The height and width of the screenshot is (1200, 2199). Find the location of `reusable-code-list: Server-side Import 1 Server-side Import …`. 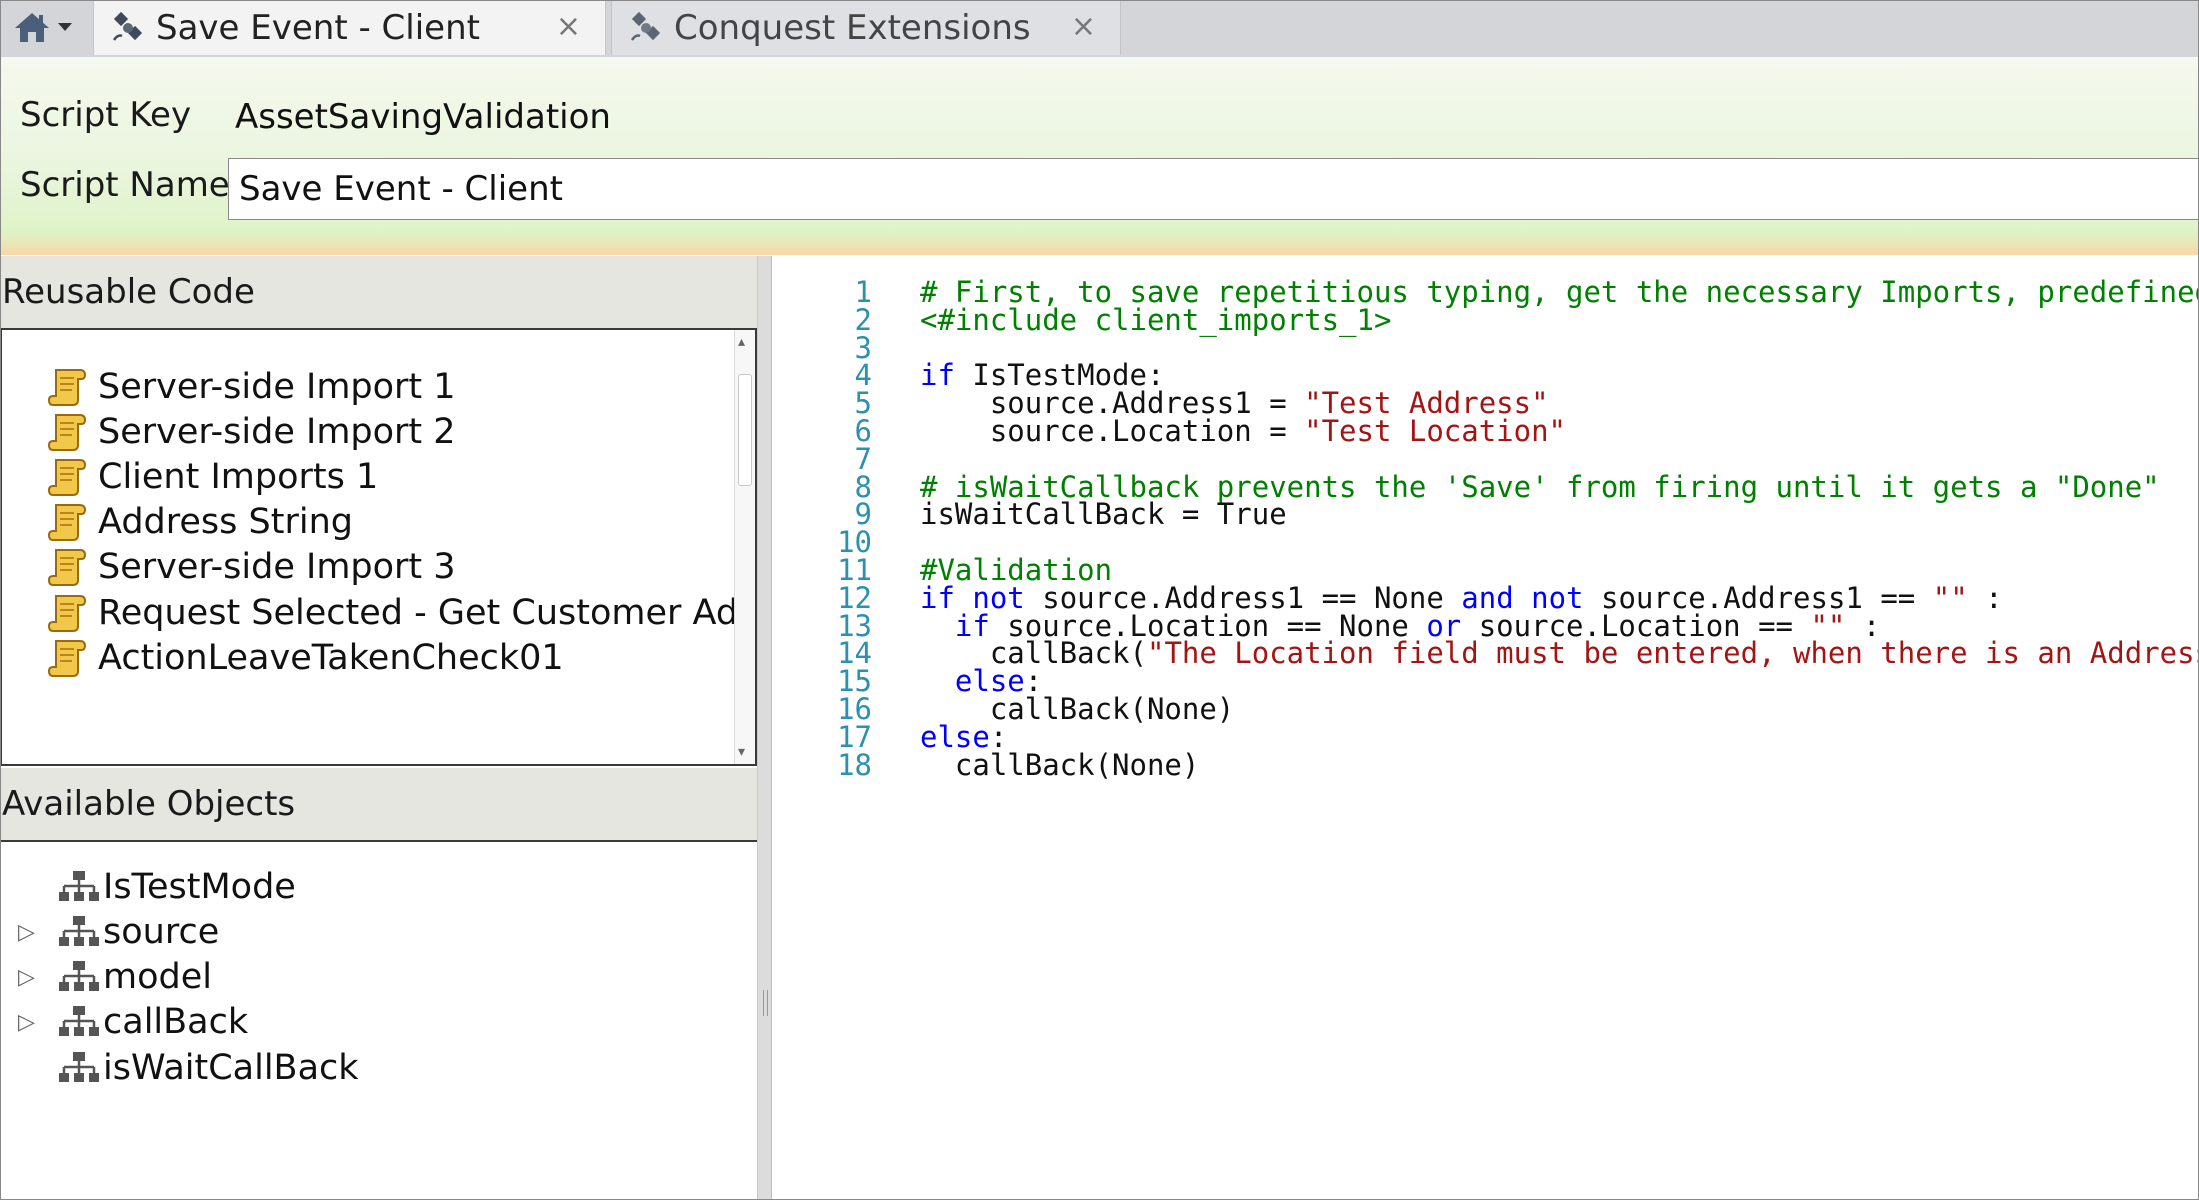

reusable-code-list: Server-side Import 1 Server-side Import … is located at coordinates (378, 547).